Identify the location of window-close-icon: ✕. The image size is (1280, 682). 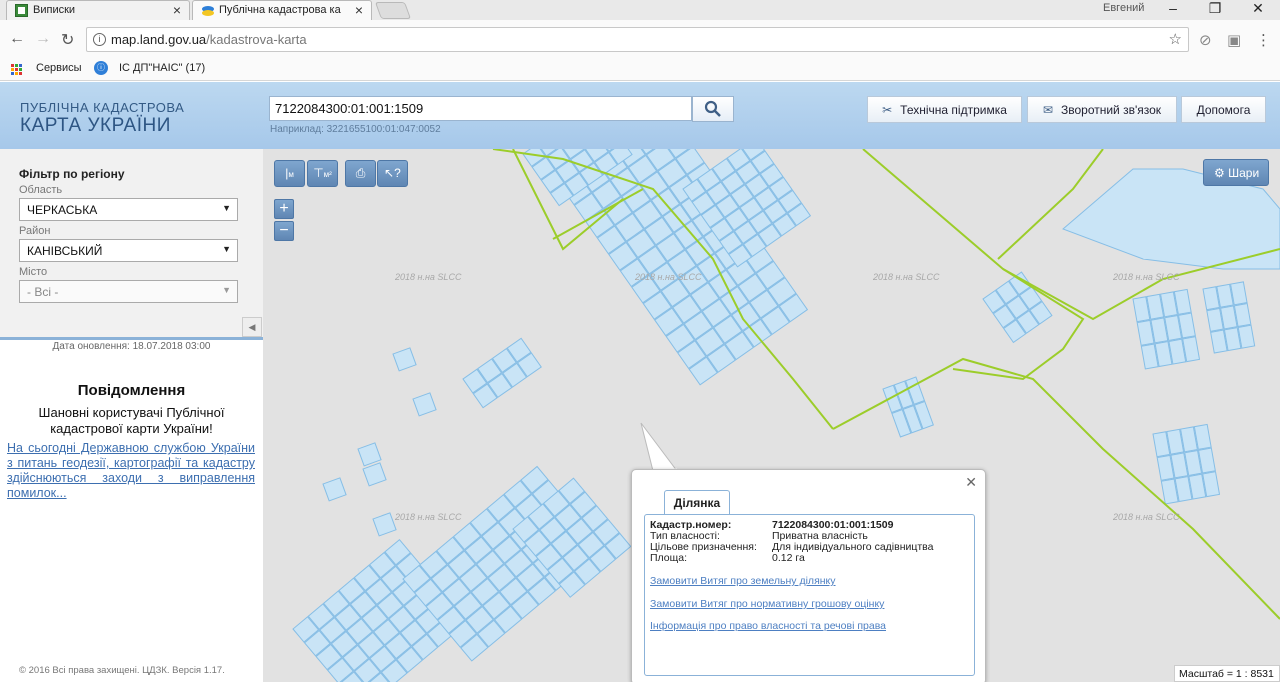
(1258, 8).